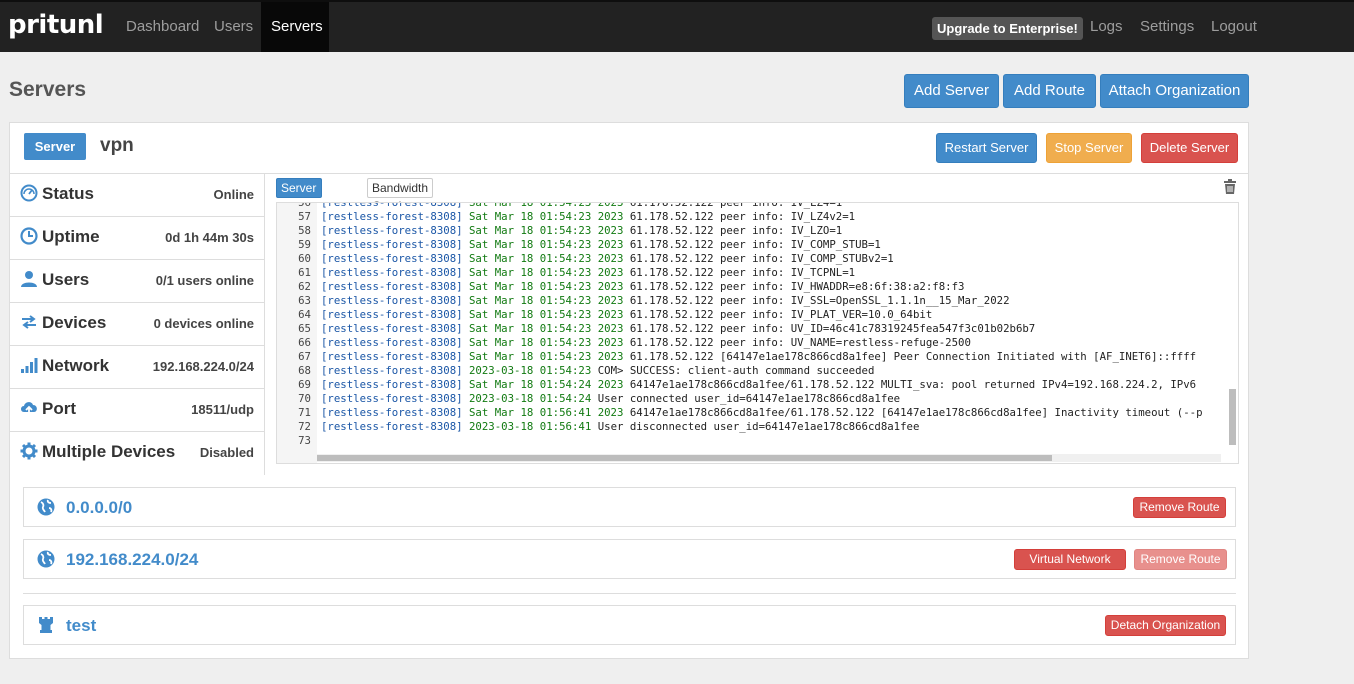 This screenshot has height=684, width=1354. What do you see at coordinates (209, 237) in the screenshot?
I see `stat-value: 0d 1h 44m 30s` at bounding box center [209, 237].